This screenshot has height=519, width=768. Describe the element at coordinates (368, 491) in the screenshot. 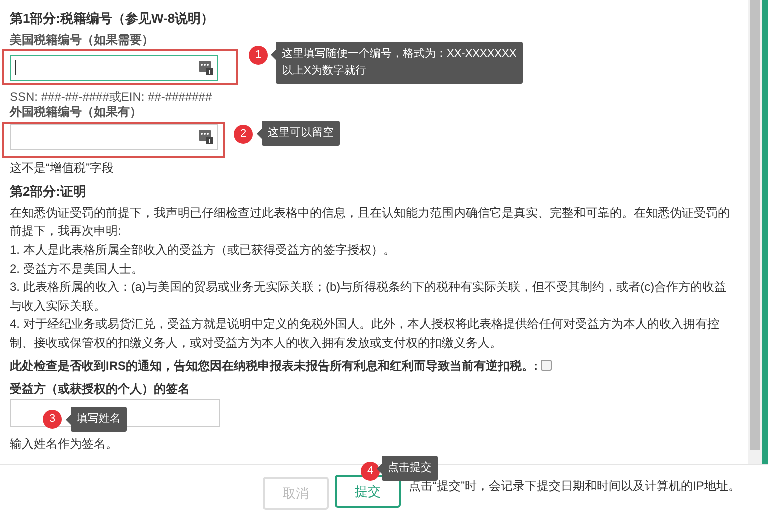

I see `submit-button: 提交` at that location.